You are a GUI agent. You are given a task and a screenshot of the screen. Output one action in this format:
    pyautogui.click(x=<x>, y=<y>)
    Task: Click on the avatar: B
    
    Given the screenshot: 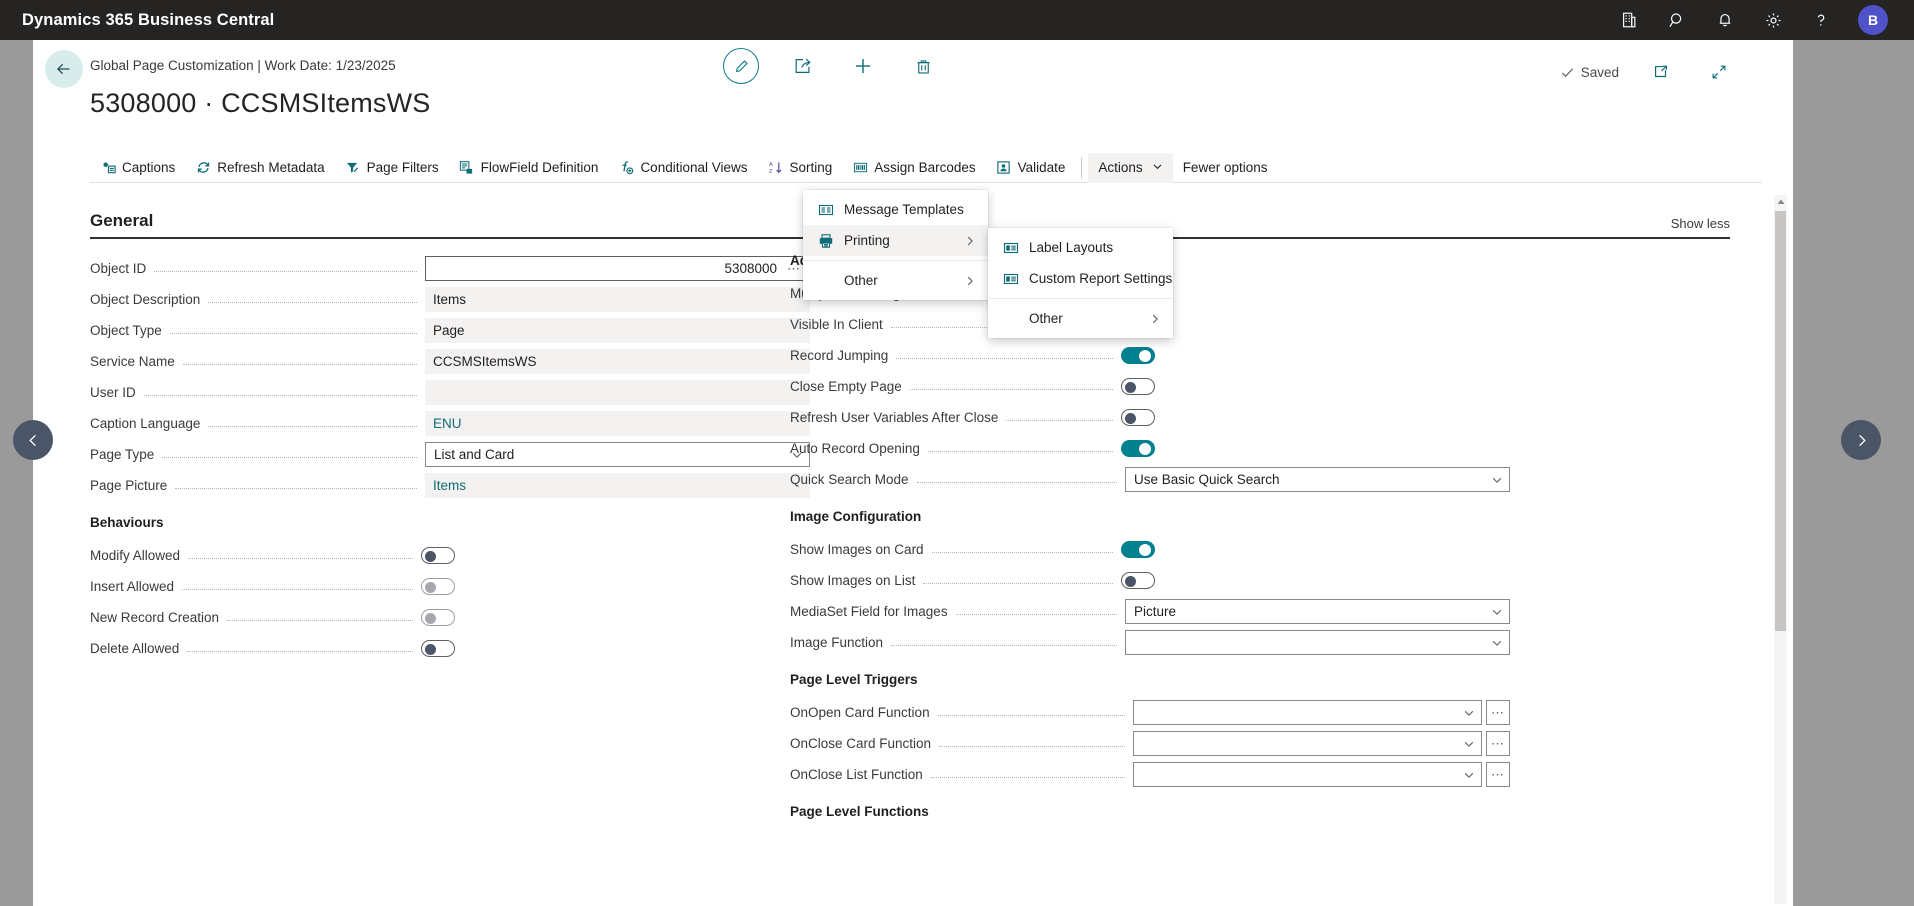 What is the action you would take?
    pyautogui.click(x=1873, y=20)
    